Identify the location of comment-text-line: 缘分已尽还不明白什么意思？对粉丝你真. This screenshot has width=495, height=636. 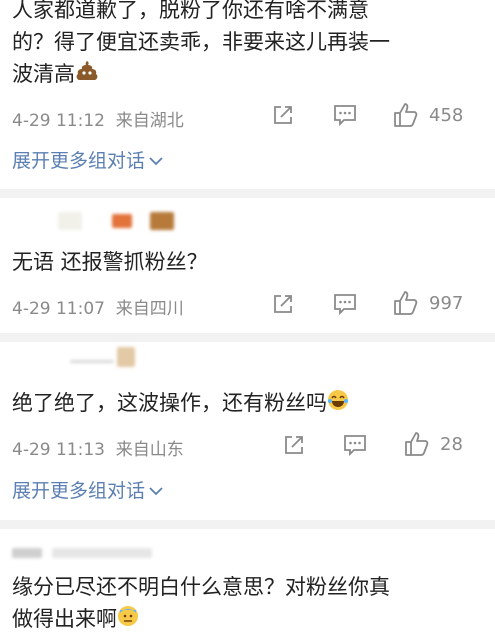
(201, 587).